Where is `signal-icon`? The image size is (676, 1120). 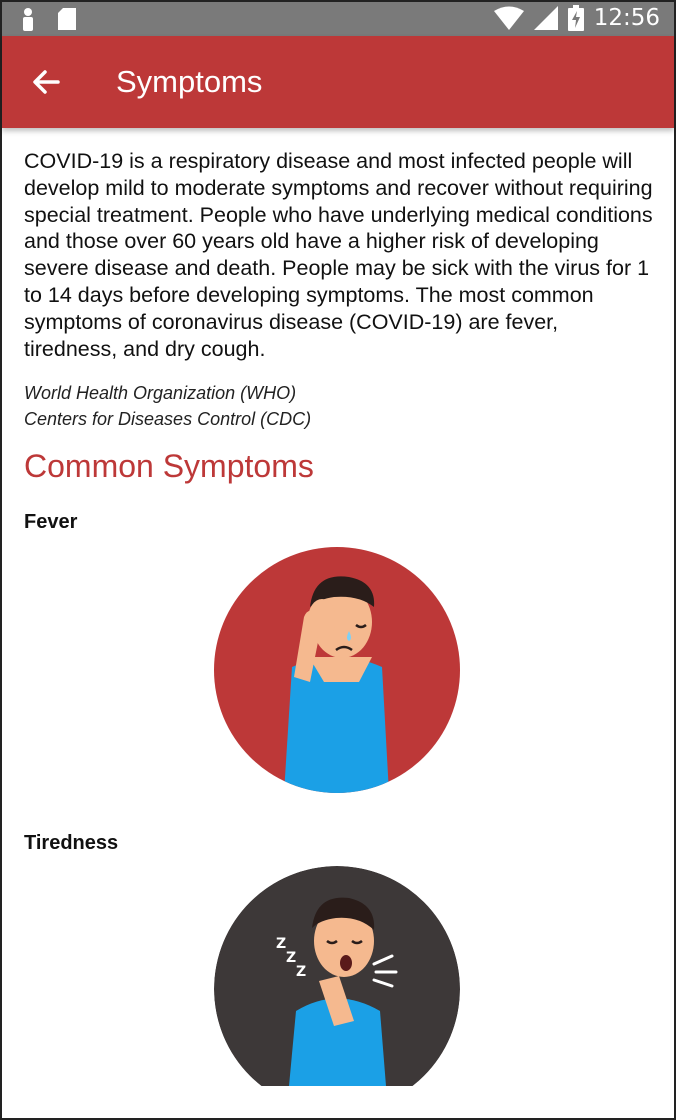 signal-icon is located at coordinates (545, 18).